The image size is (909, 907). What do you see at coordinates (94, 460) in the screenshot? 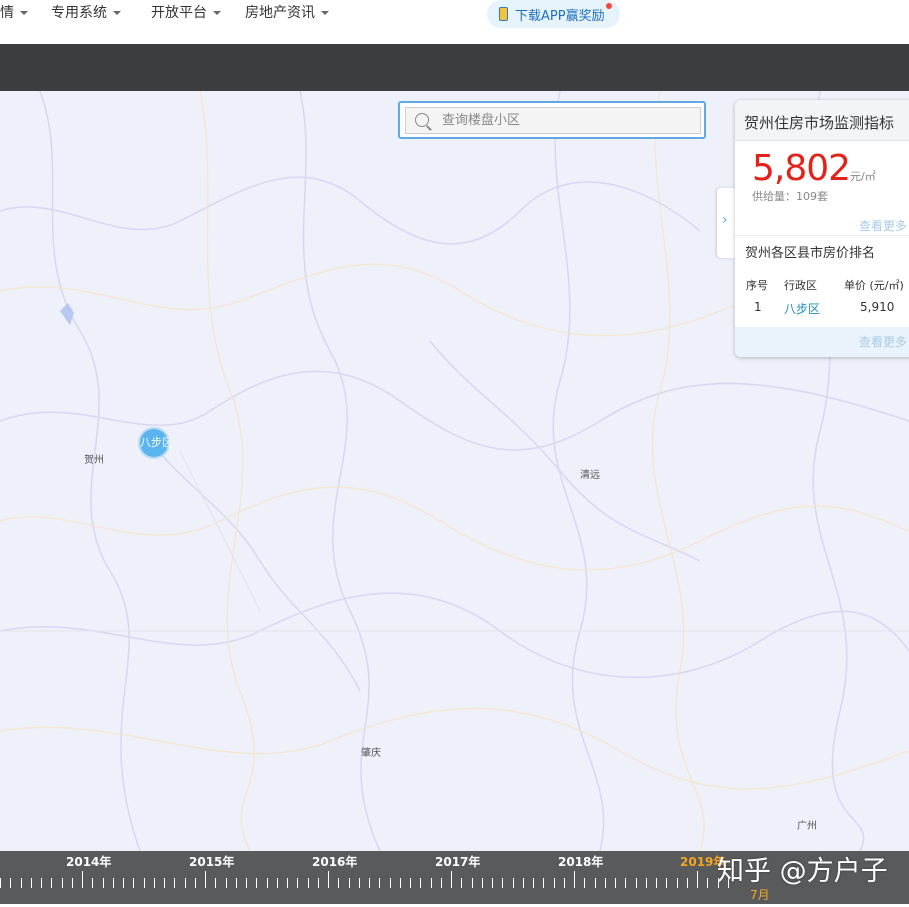
I see `city-label-hezhou: 贺州` at bounding box center [94, 460].